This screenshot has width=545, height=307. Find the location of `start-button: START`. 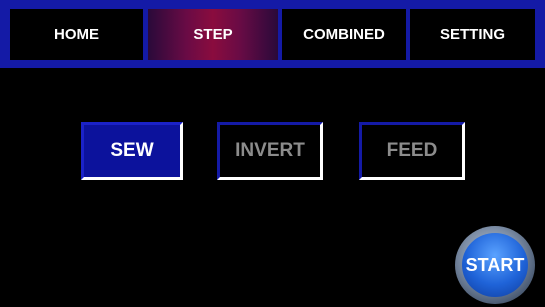

start-button: START is located at coordinates (495, 265).